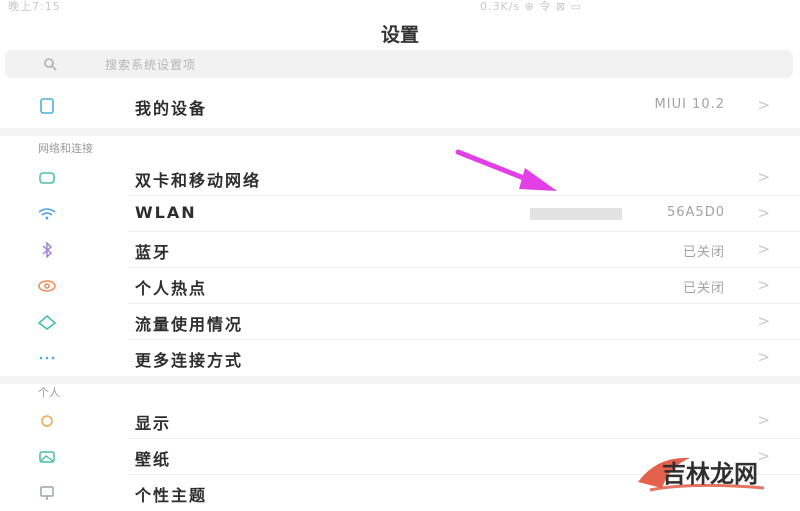 The width and height of the screenshot is (800, 511). I want to click on watermark-text: 吉林龙网, so click(710, 474).